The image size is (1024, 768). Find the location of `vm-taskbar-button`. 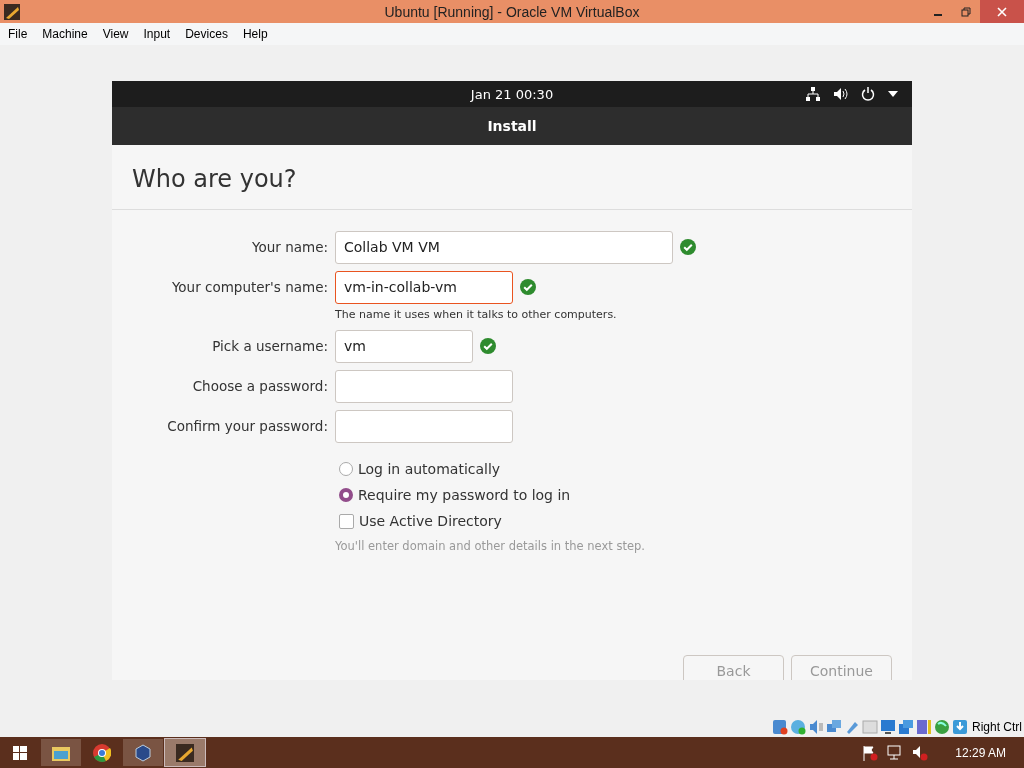

vm-taskbar-button is located at coordinates (185, 752).